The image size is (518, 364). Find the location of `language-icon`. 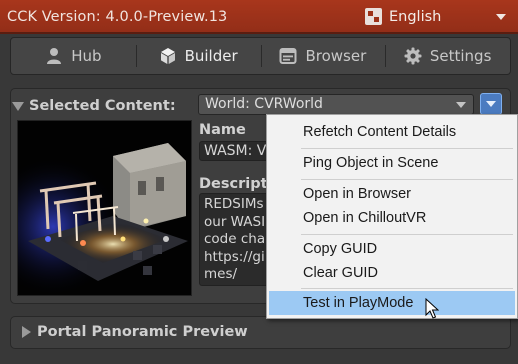

language-icon is located at coordinates (373, 16).